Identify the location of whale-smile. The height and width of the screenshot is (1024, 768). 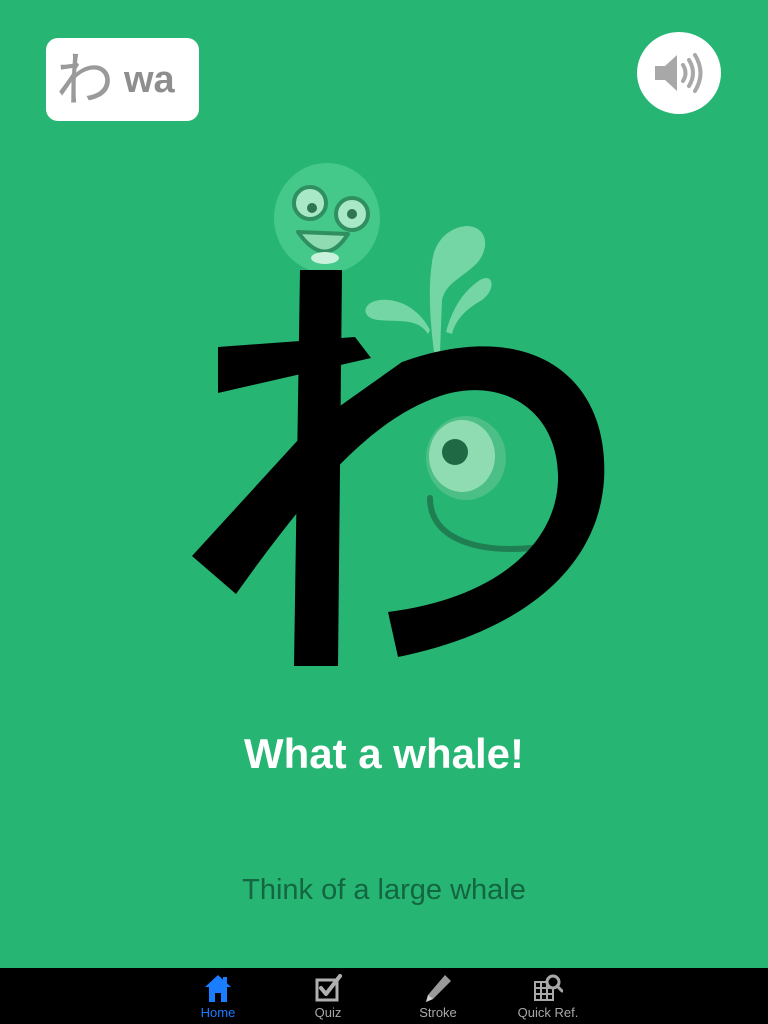
(489, 523).